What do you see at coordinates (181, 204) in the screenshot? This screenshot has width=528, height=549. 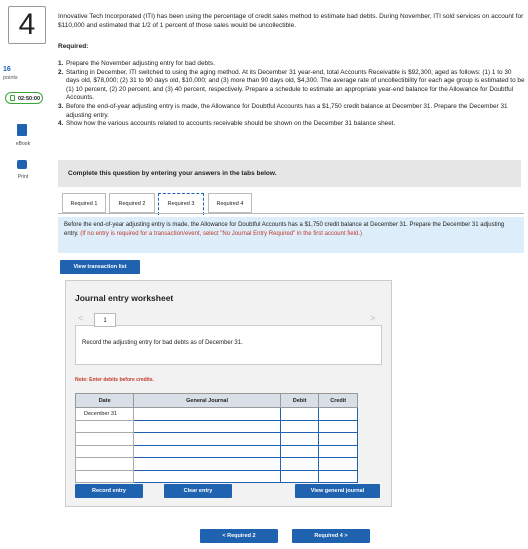 I see `tab-required-3: Required 3` at bounding box center [181, 204].